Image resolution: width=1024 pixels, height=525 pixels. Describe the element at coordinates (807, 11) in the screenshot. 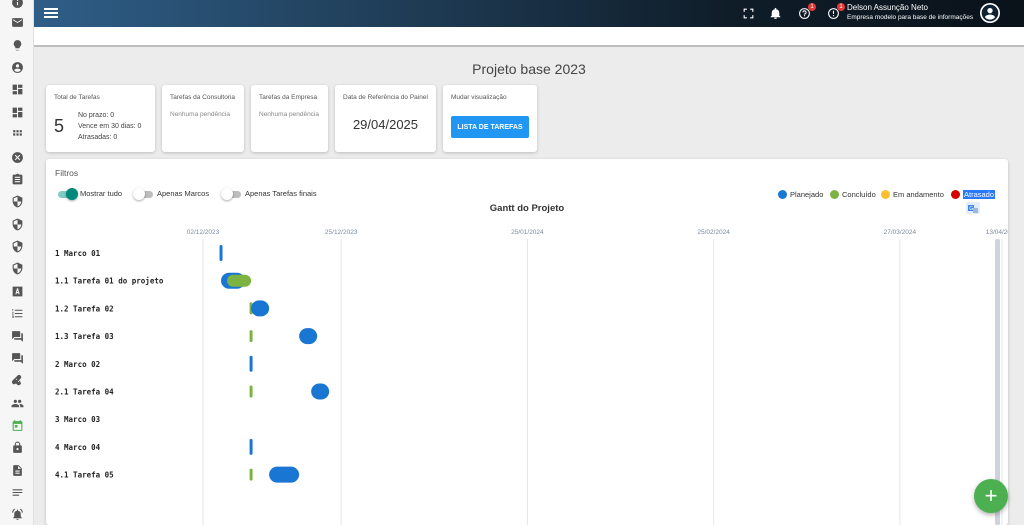

I see `help-icon: 1` at that location.